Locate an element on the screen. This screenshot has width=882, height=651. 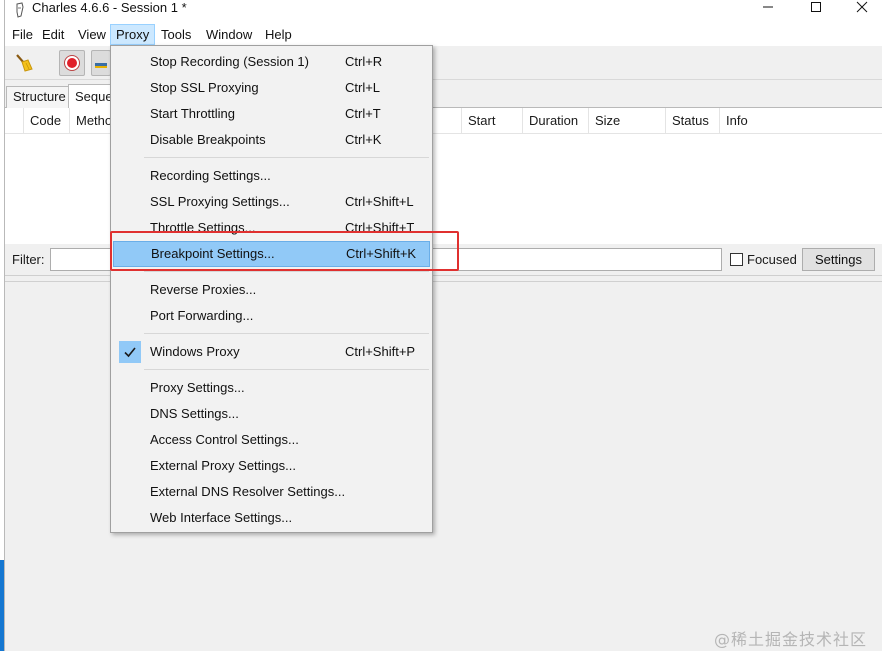
record-icon is located at coordinates (72, 63).